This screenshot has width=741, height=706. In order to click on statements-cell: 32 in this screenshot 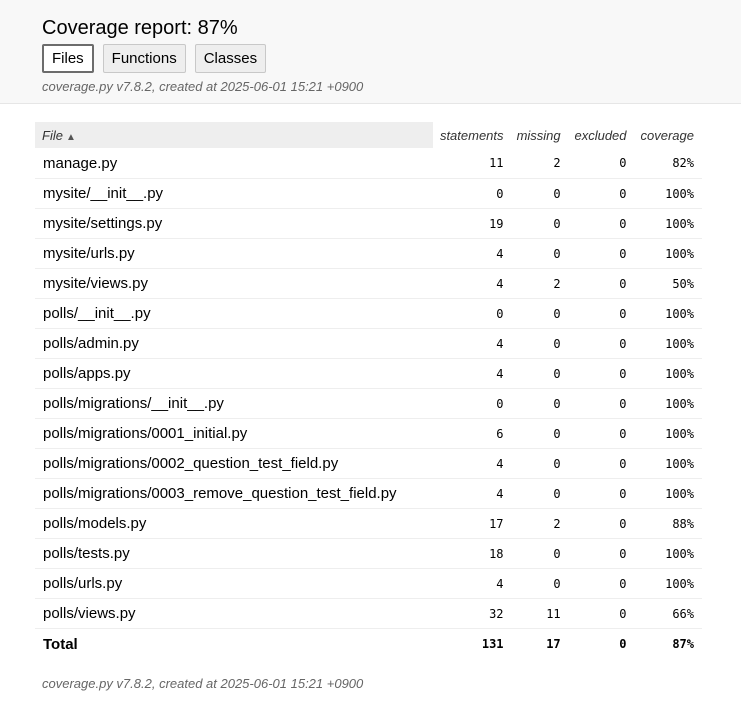, I will do `click(472, 613)`.